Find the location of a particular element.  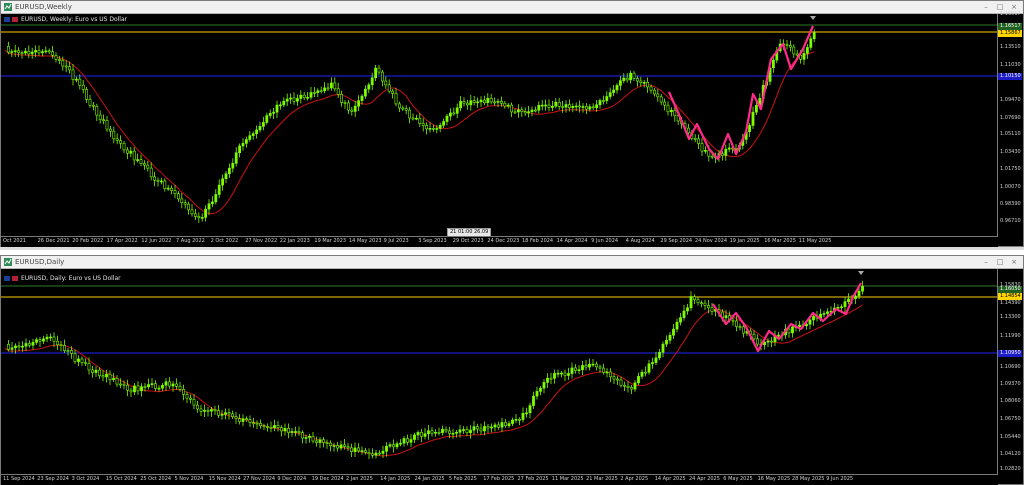

date-label: 9 Jun 2025 is located at coordinates (840, 479).